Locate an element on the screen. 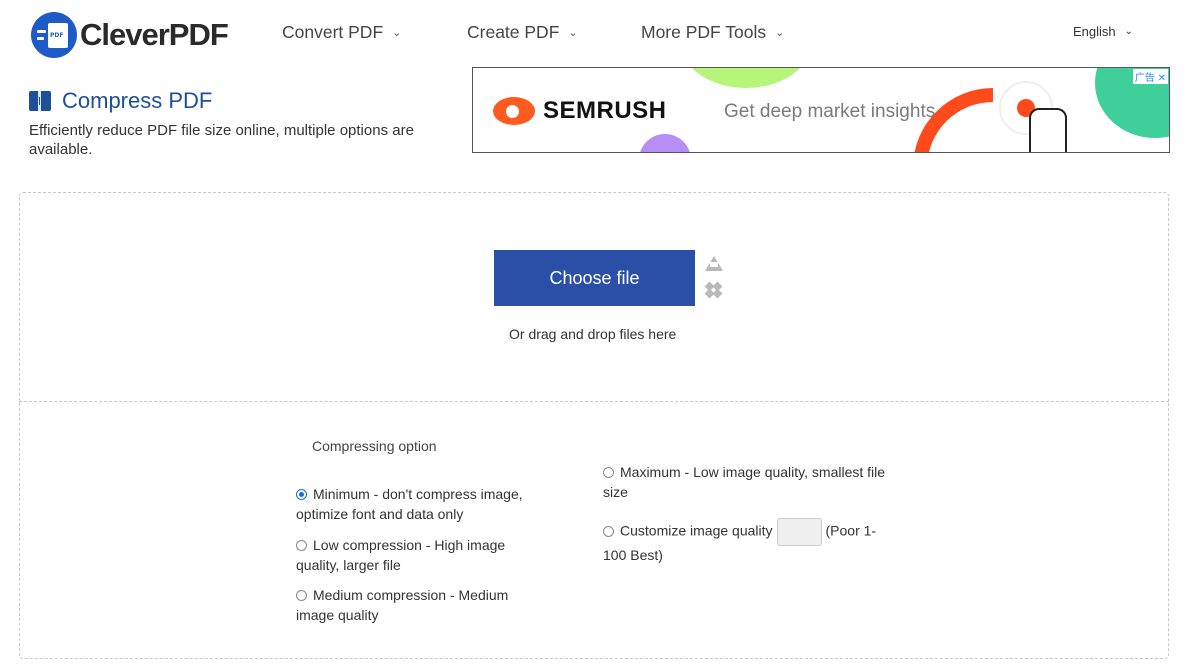 This screenshot has height=665, width=1200. drag-drop-hint: Or drag and drop files here is located at coordinates (593, 334).